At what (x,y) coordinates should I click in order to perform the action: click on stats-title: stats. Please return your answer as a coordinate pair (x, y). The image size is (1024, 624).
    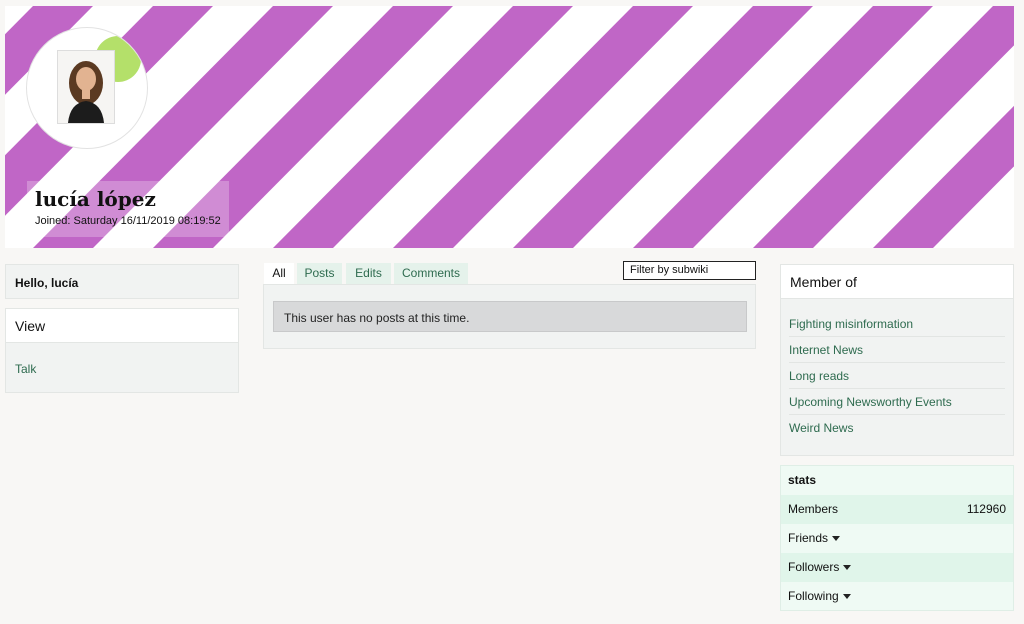
    Looking at the image, I should click on (802, 480).